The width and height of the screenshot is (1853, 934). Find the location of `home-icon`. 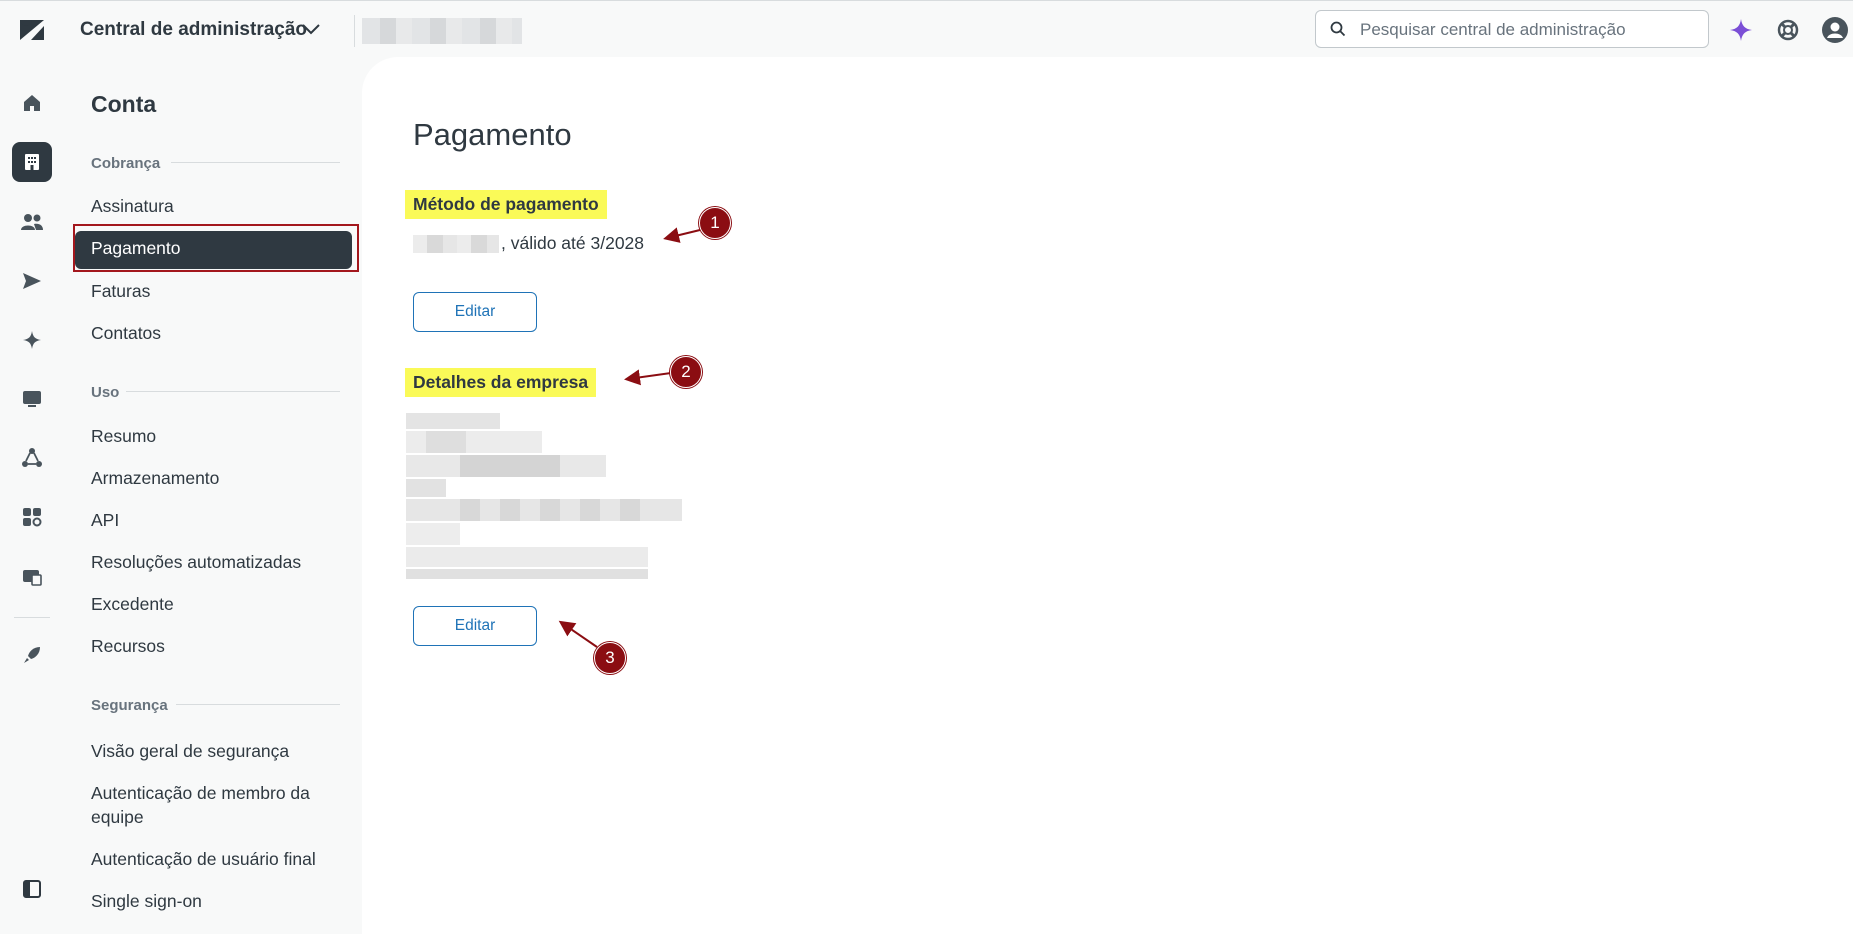

home-icon is located at coordinates (32, 103).